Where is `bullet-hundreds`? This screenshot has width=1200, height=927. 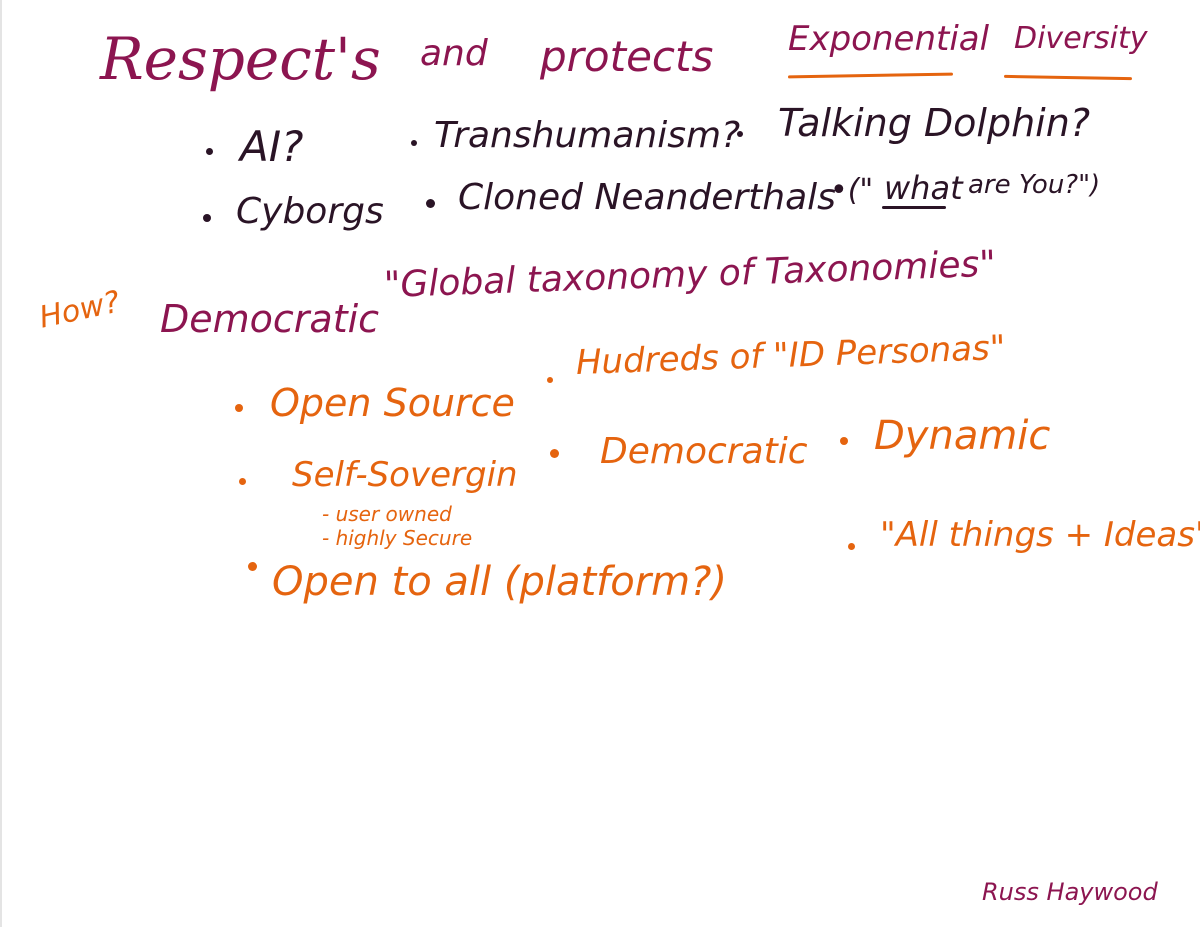
bullet-hundreds is located at coordinates (550, 380).